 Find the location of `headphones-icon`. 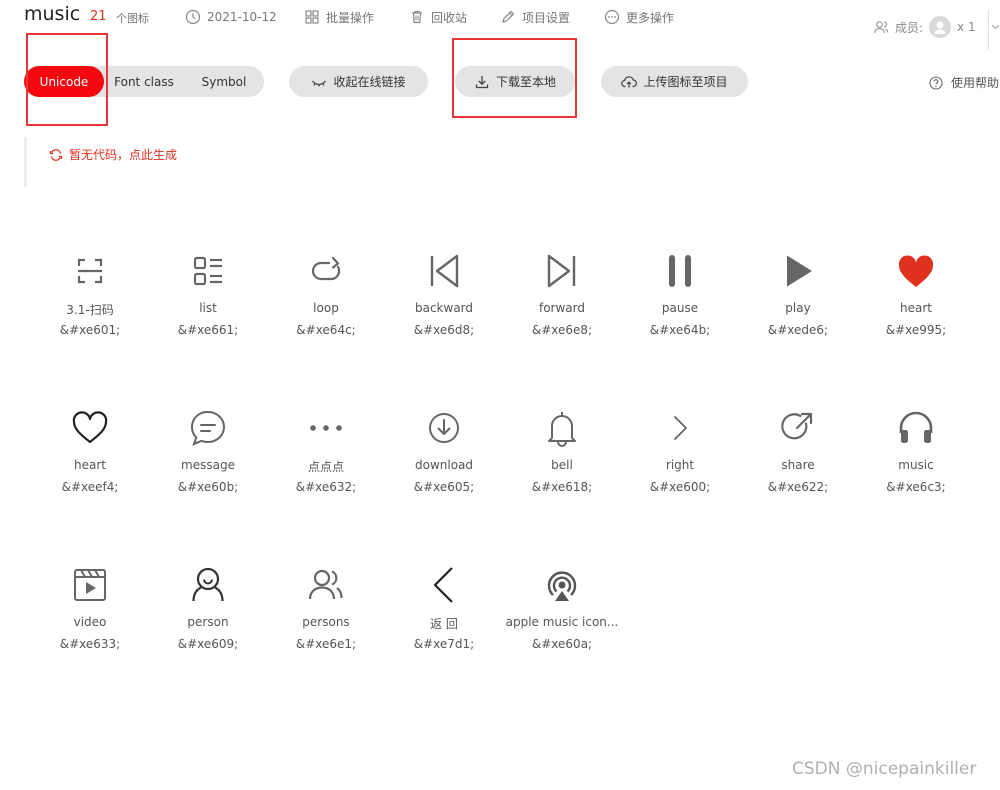

headphones-icon is located at coordinates (916, 427).